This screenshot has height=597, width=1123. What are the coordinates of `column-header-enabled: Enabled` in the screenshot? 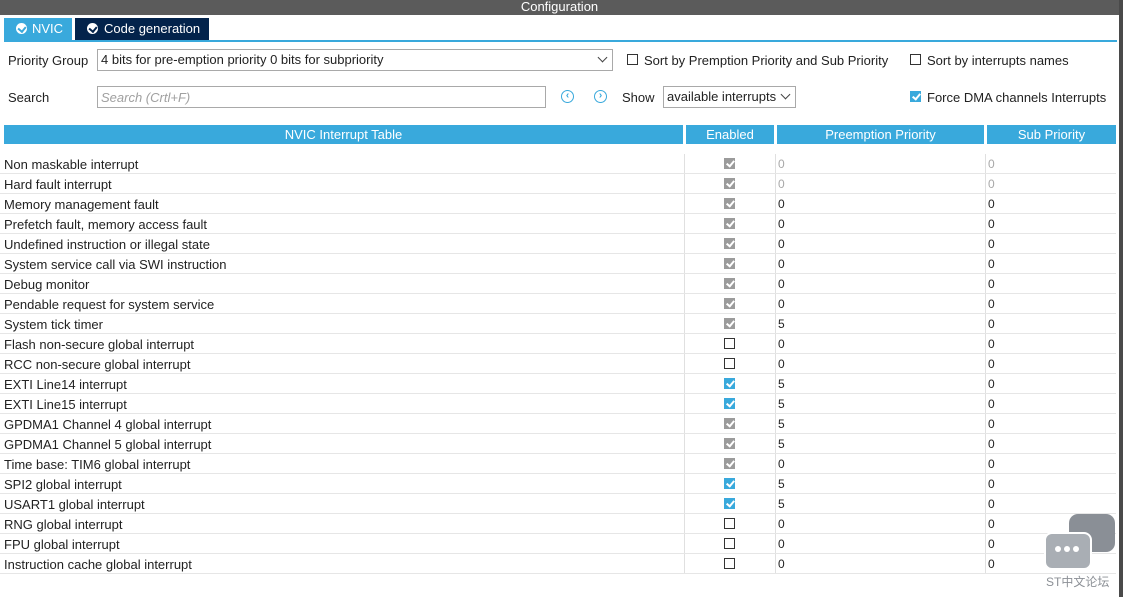 It's located at (730, 134).